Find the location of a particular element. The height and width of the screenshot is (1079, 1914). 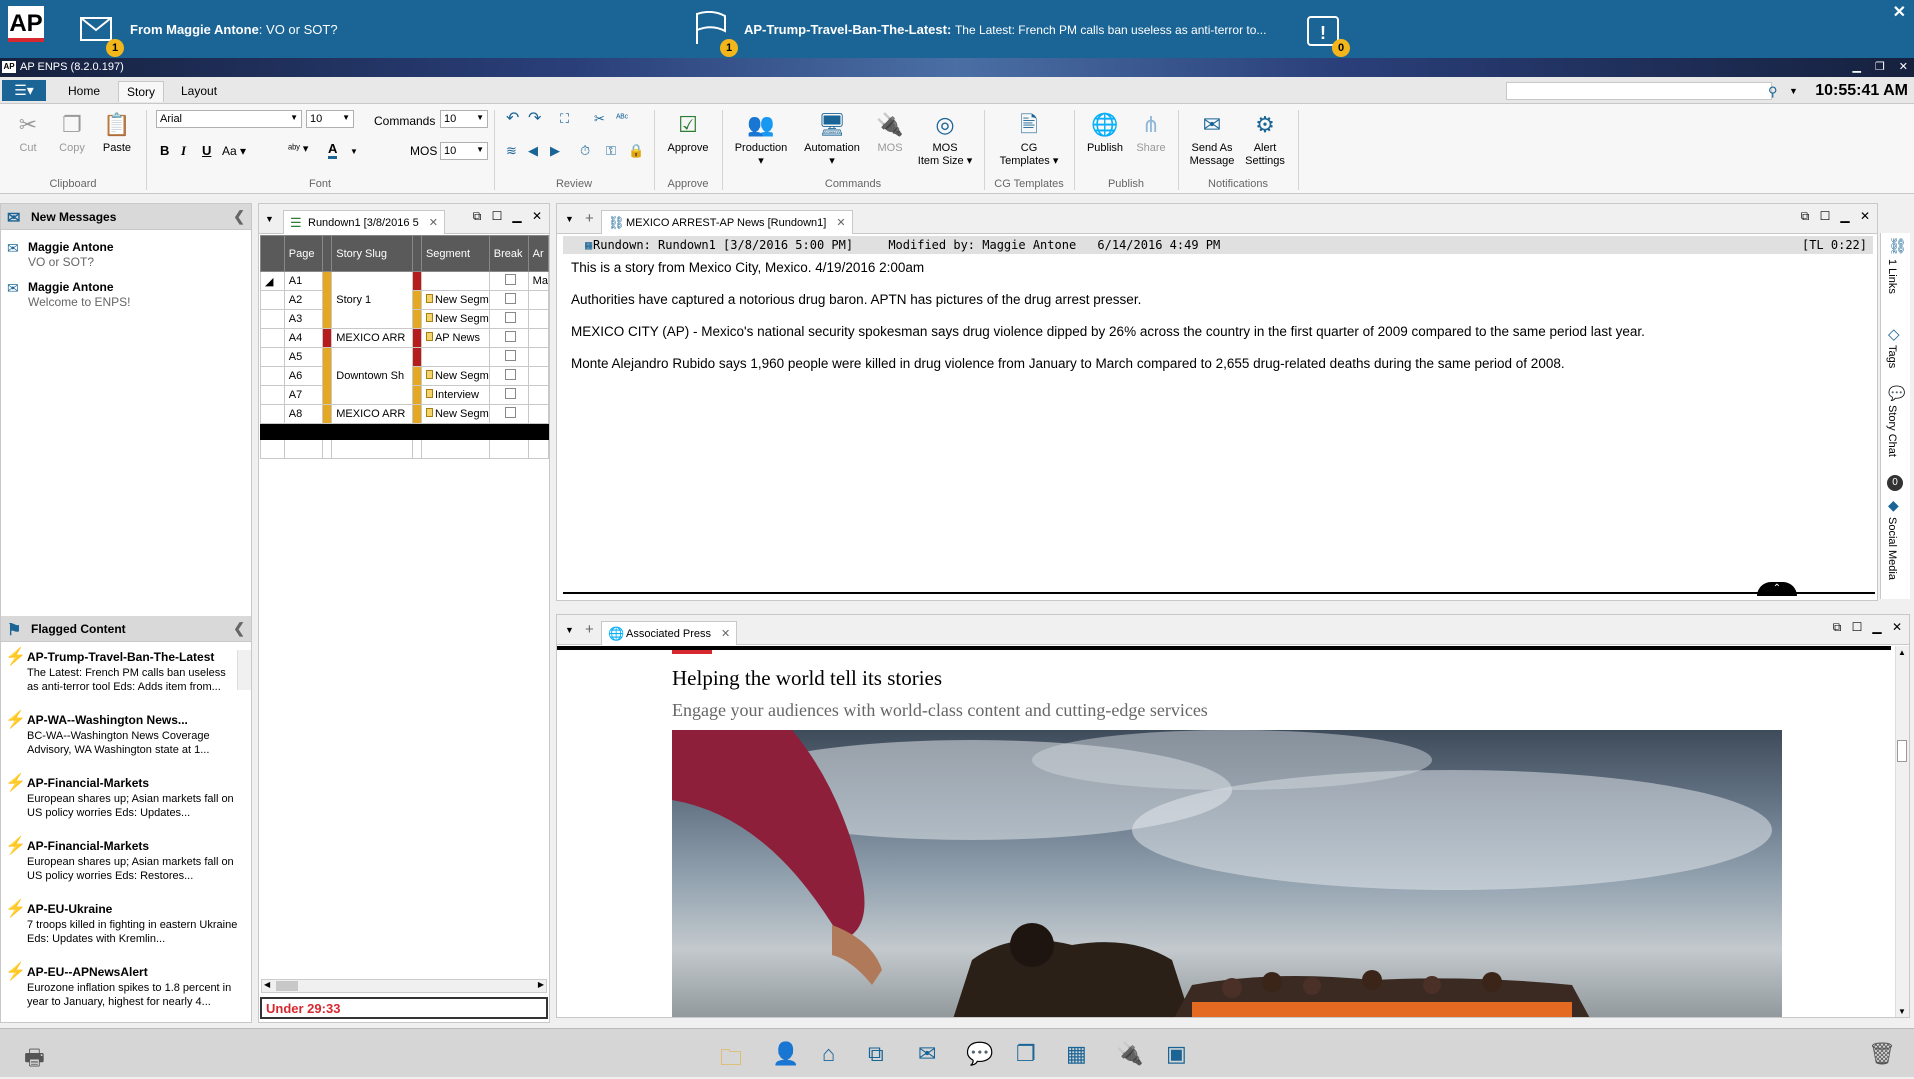

tab-home: Home is located at coordinates (84, 91).